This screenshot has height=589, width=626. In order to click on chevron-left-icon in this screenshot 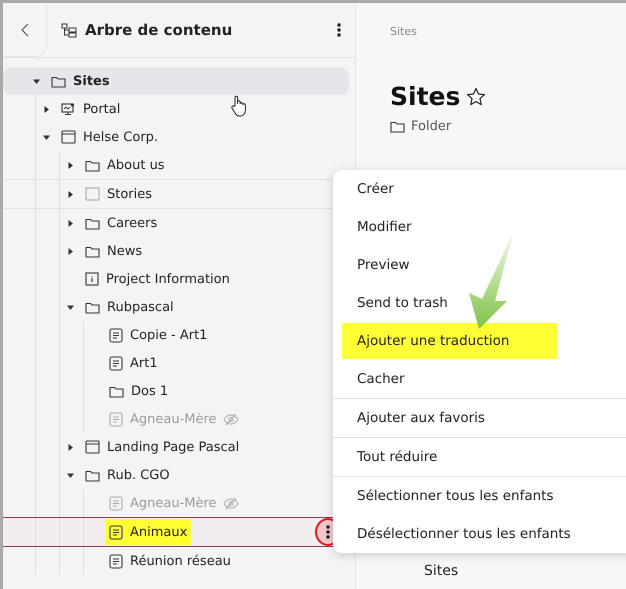, I will do `click(24, 29)`.